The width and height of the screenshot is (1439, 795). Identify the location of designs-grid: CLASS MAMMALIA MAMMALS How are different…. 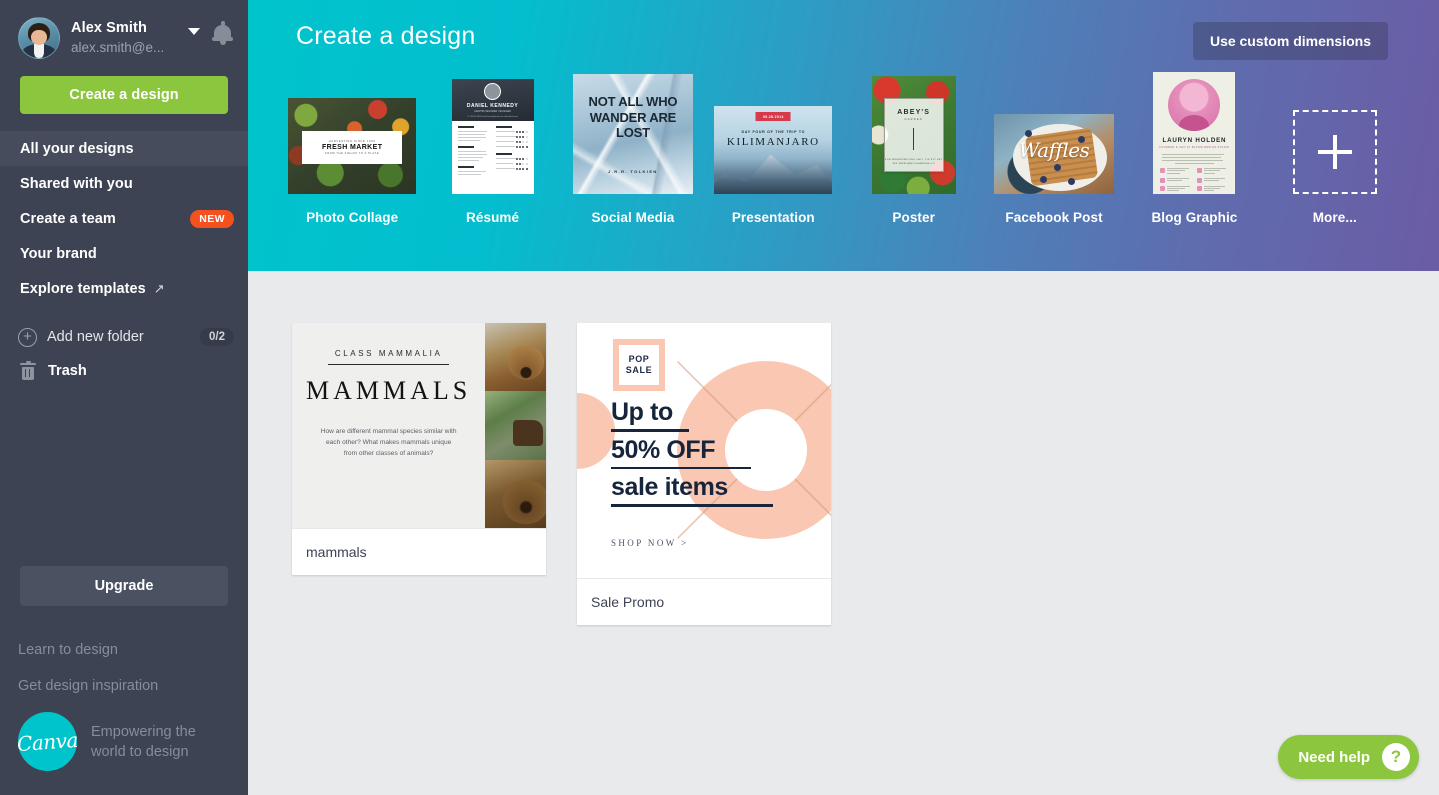
(561, 474).